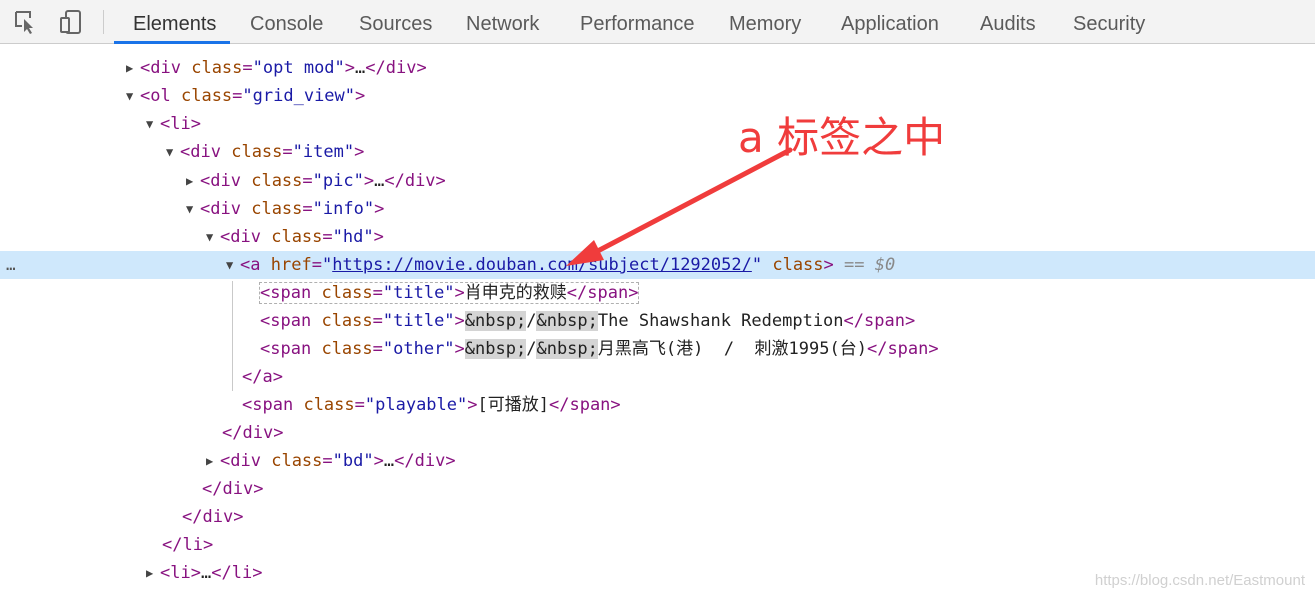  Describe the element at coordinates (657, 377) in the screenshot. I see `tree-row: </a>` at that location.